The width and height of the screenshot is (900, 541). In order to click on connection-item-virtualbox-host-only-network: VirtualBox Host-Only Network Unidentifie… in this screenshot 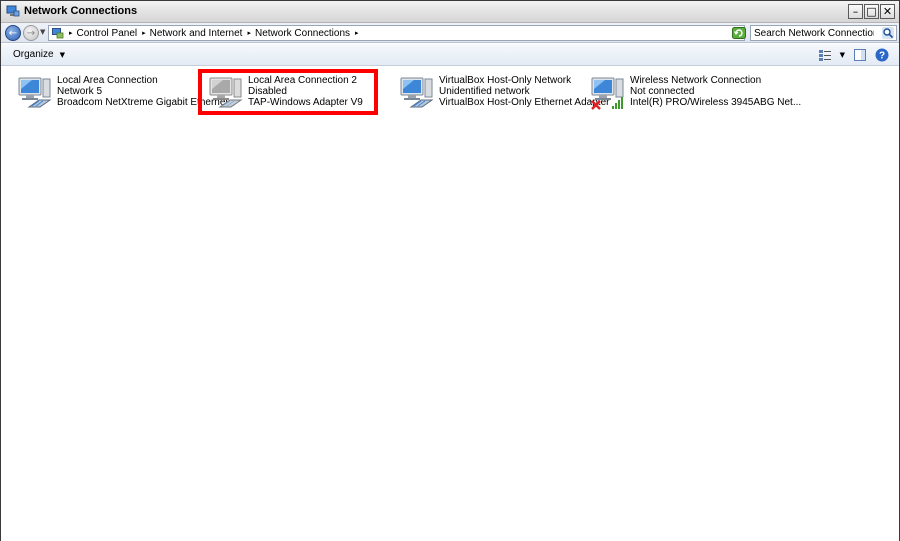, I will do `click(504, 94)`.